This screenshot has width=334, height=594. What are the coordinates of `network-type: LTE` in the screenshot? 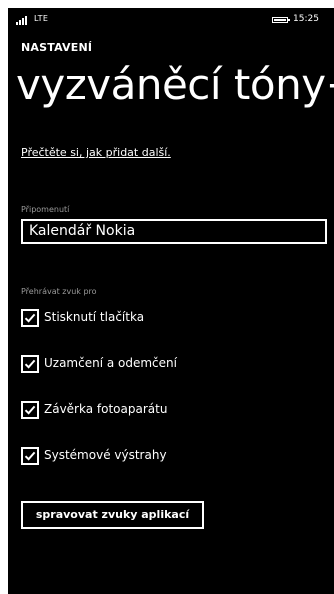 It's located at (41, 18).